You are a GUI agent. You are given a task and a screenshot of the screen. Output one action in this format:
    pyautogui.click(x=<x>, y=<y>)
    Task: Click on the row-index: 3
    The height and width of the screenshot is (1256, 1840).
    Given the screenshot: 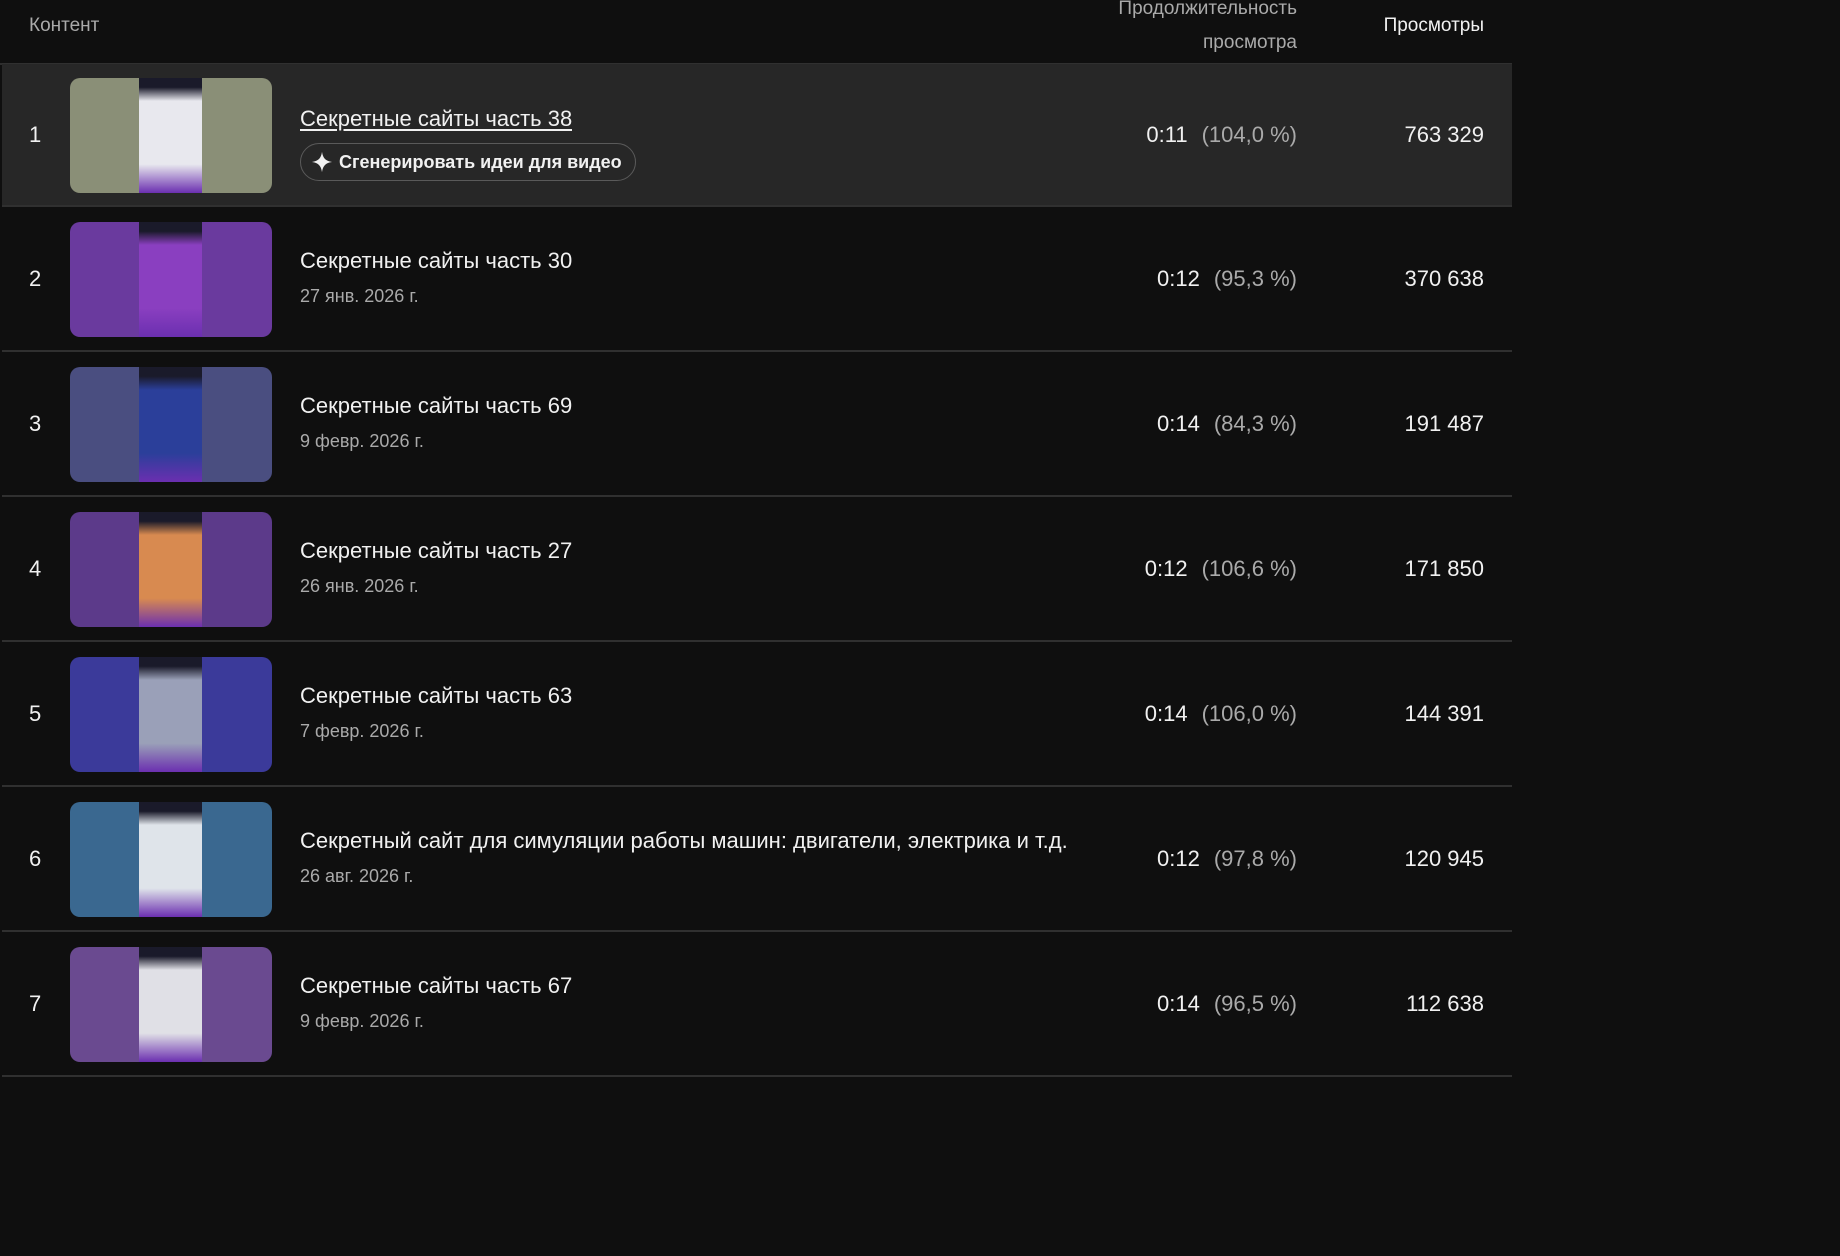 What is the action you would take?
    pyautogui.click(x=35, y=423)
    